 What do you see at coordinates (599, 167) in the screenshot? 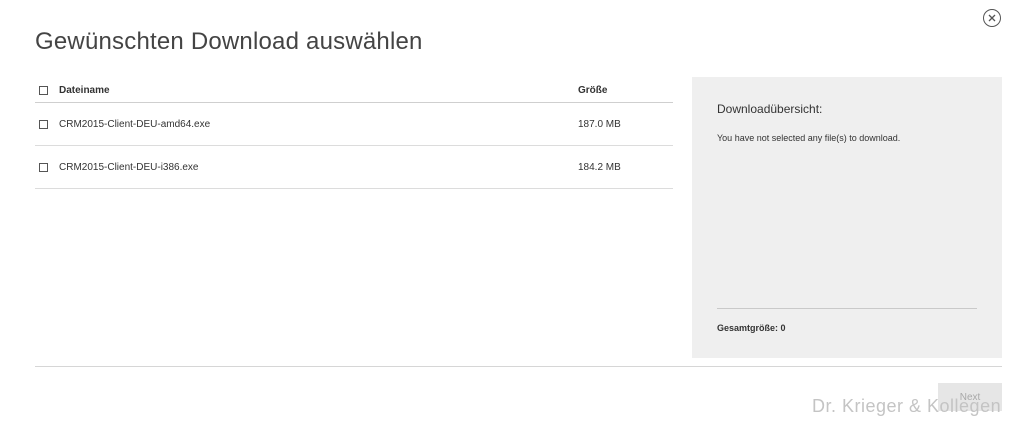
I see `file-size: 184.2 MB` at bounding box center [599, 167].